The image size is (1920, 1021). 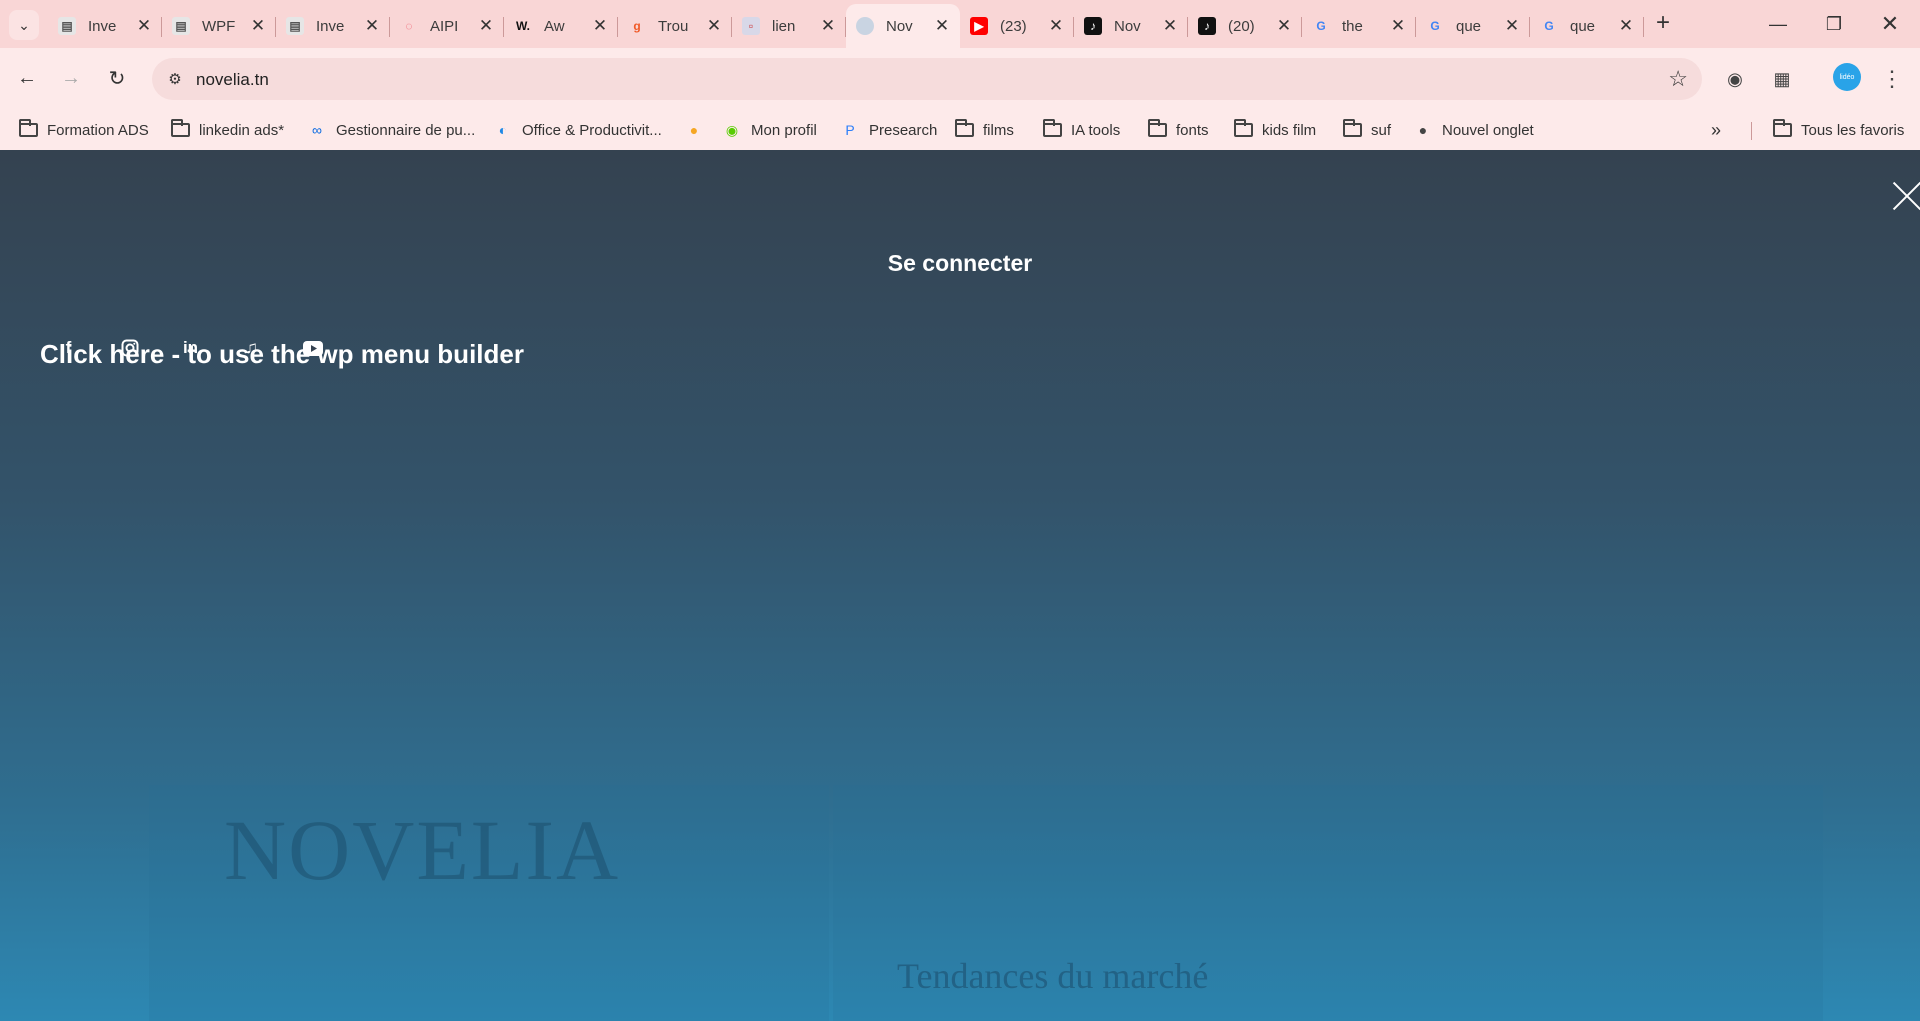 I want to click on tab-8: Nov ✕, so click(x=903, y=26).